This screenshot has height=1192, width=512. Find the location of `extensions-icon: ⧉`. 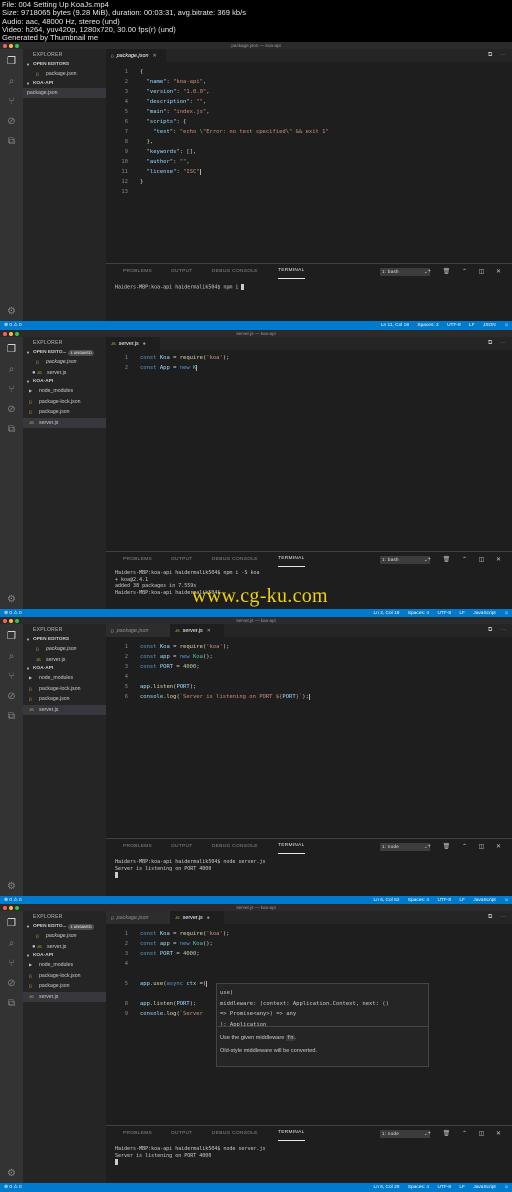

extensions-icon: ⧉ is located at coordinates (11, 141).